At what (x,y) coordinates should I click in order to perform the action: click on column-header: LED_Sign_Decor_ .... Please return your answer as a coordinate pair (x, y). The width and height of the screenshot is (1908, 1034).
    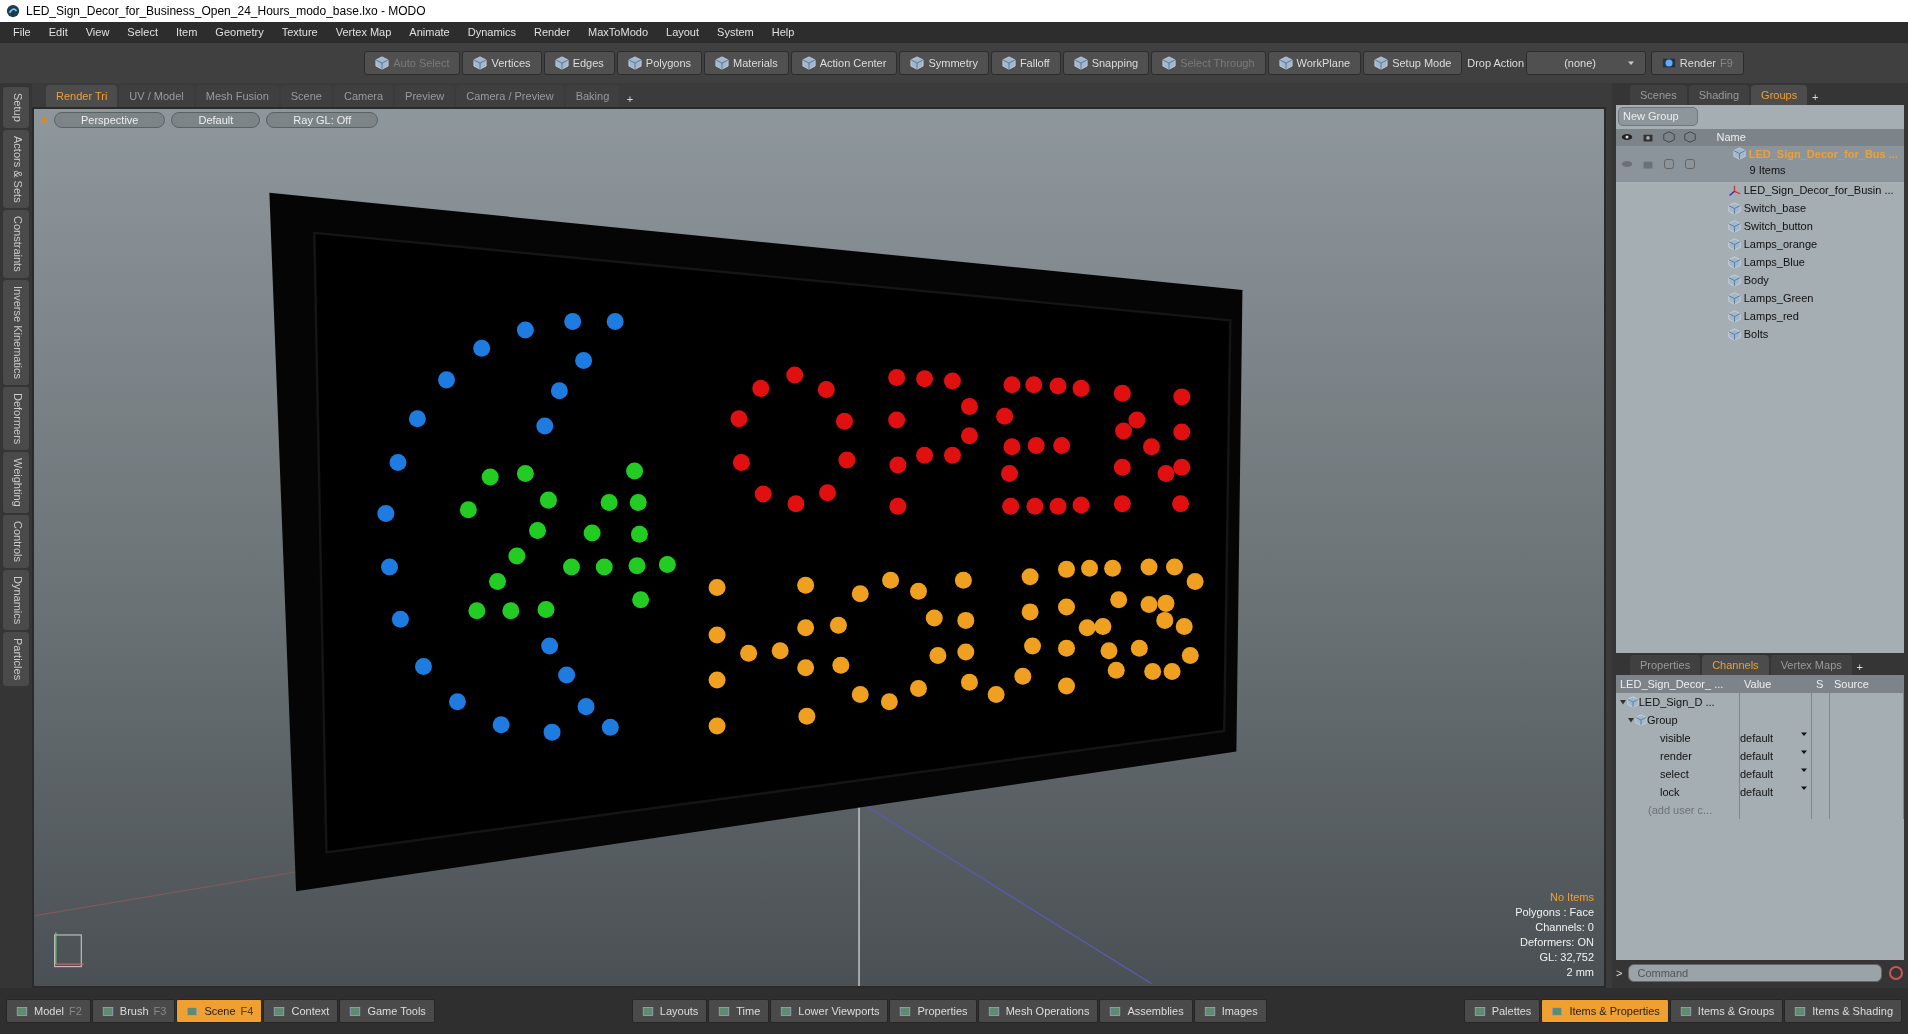
    Looking at the image, I should click on (1678, 684).